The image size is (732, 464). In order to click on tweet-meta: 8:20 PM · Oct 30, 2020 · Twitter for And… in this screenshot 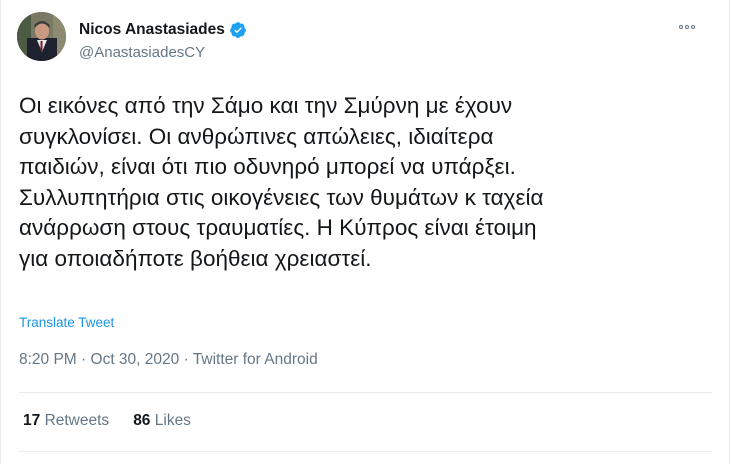, I will do `click(168, 360)`.